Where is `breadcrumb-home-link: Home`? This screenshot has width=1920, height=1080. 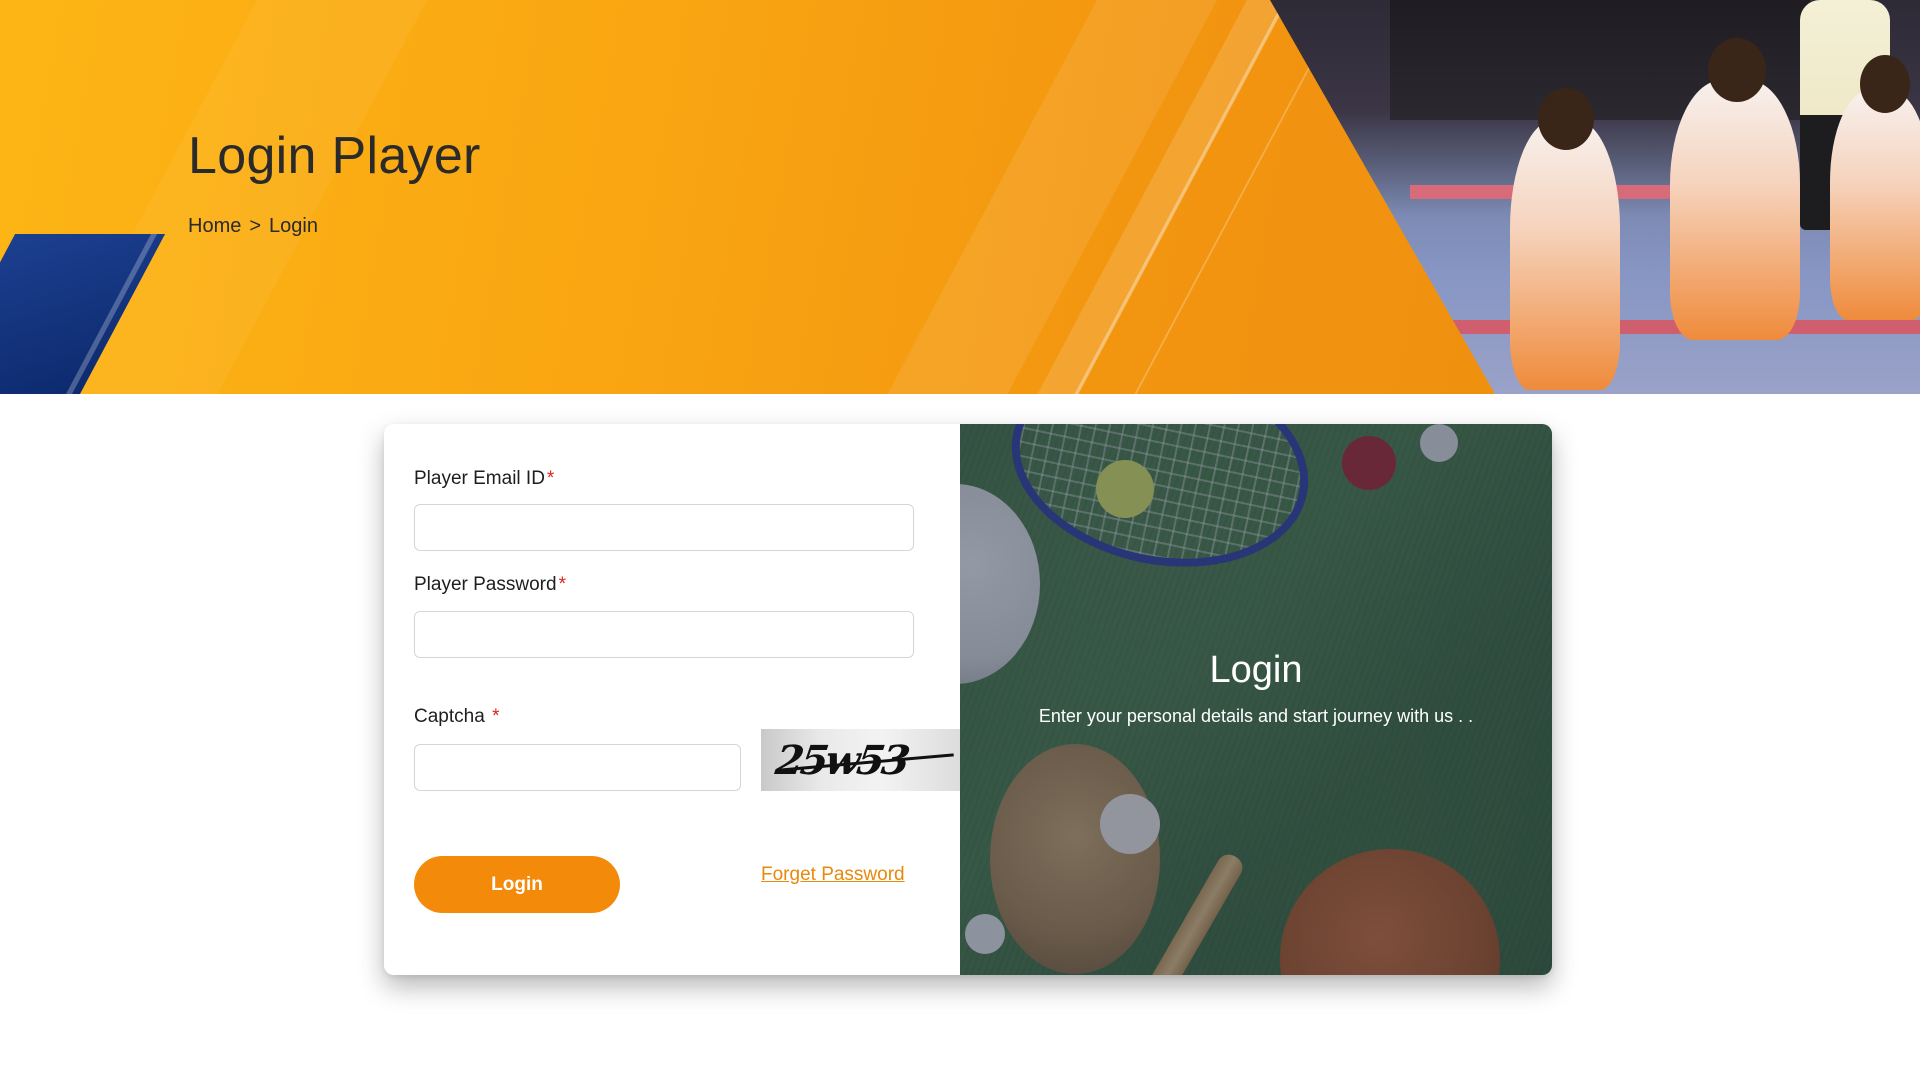
breadcrumb-home-link: Home is located at coordinates (214, 226).